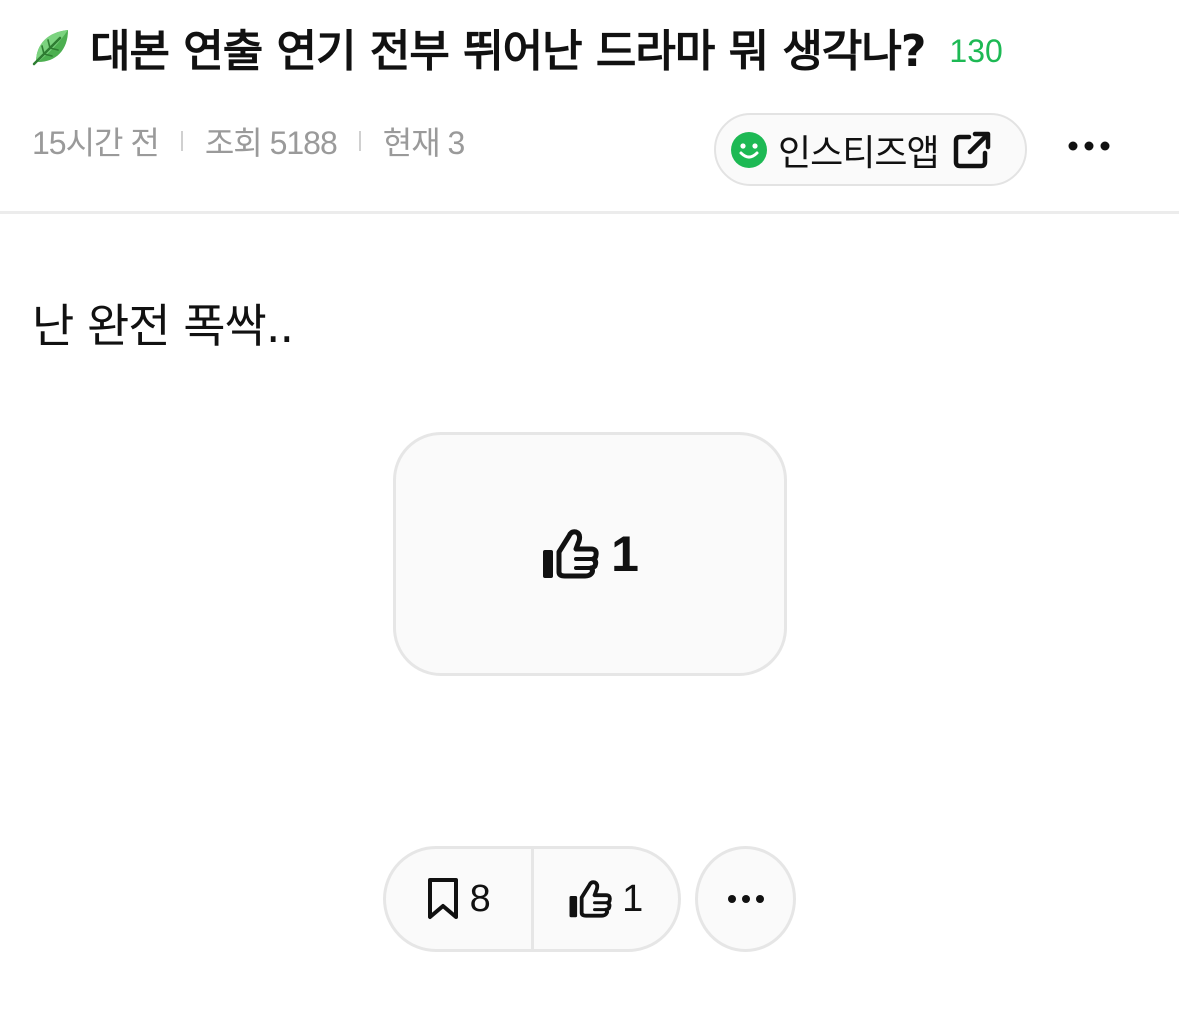 Image resolution: width=1179 pixels, height=1009 pixels. I want to click on like-button: 1, so click(590, 554).